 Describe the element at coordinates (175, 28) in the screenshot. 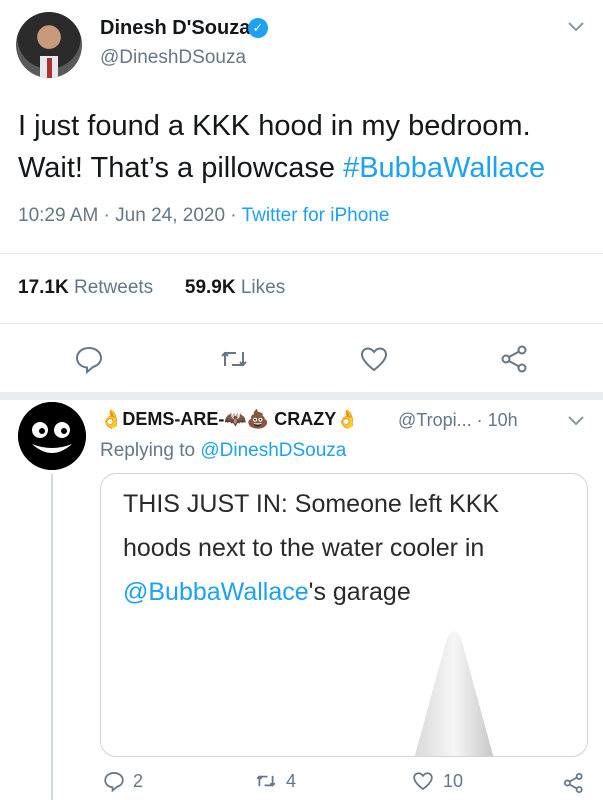

I see `author-name: Dinesh D'Souza` at that location.